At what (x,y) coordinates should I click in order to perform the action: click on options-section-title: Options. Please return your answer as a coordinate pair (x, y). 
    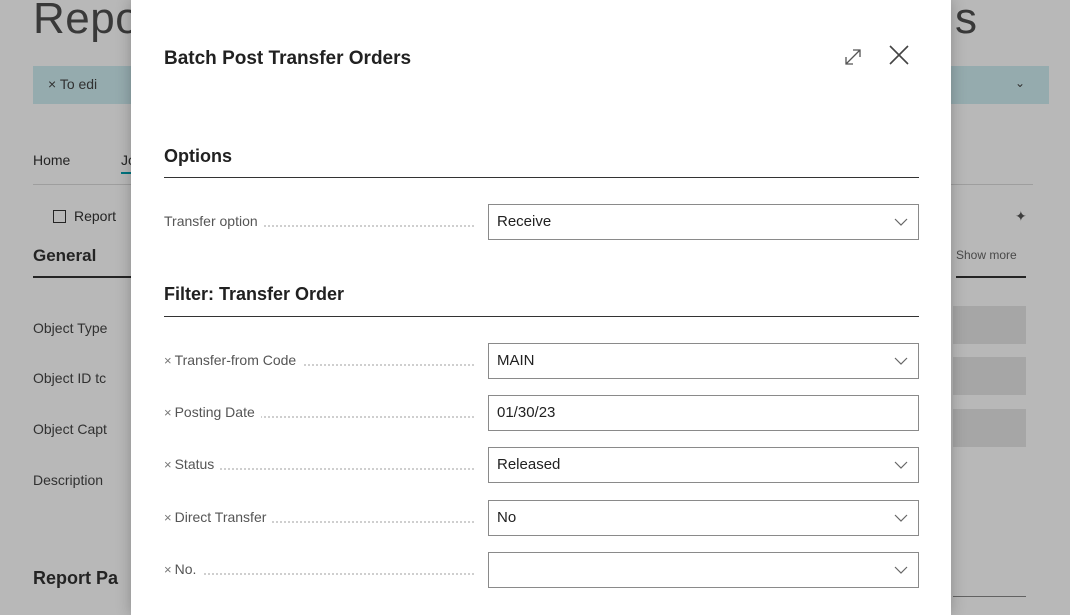
    Looking at the image, I should click on (198, 156).